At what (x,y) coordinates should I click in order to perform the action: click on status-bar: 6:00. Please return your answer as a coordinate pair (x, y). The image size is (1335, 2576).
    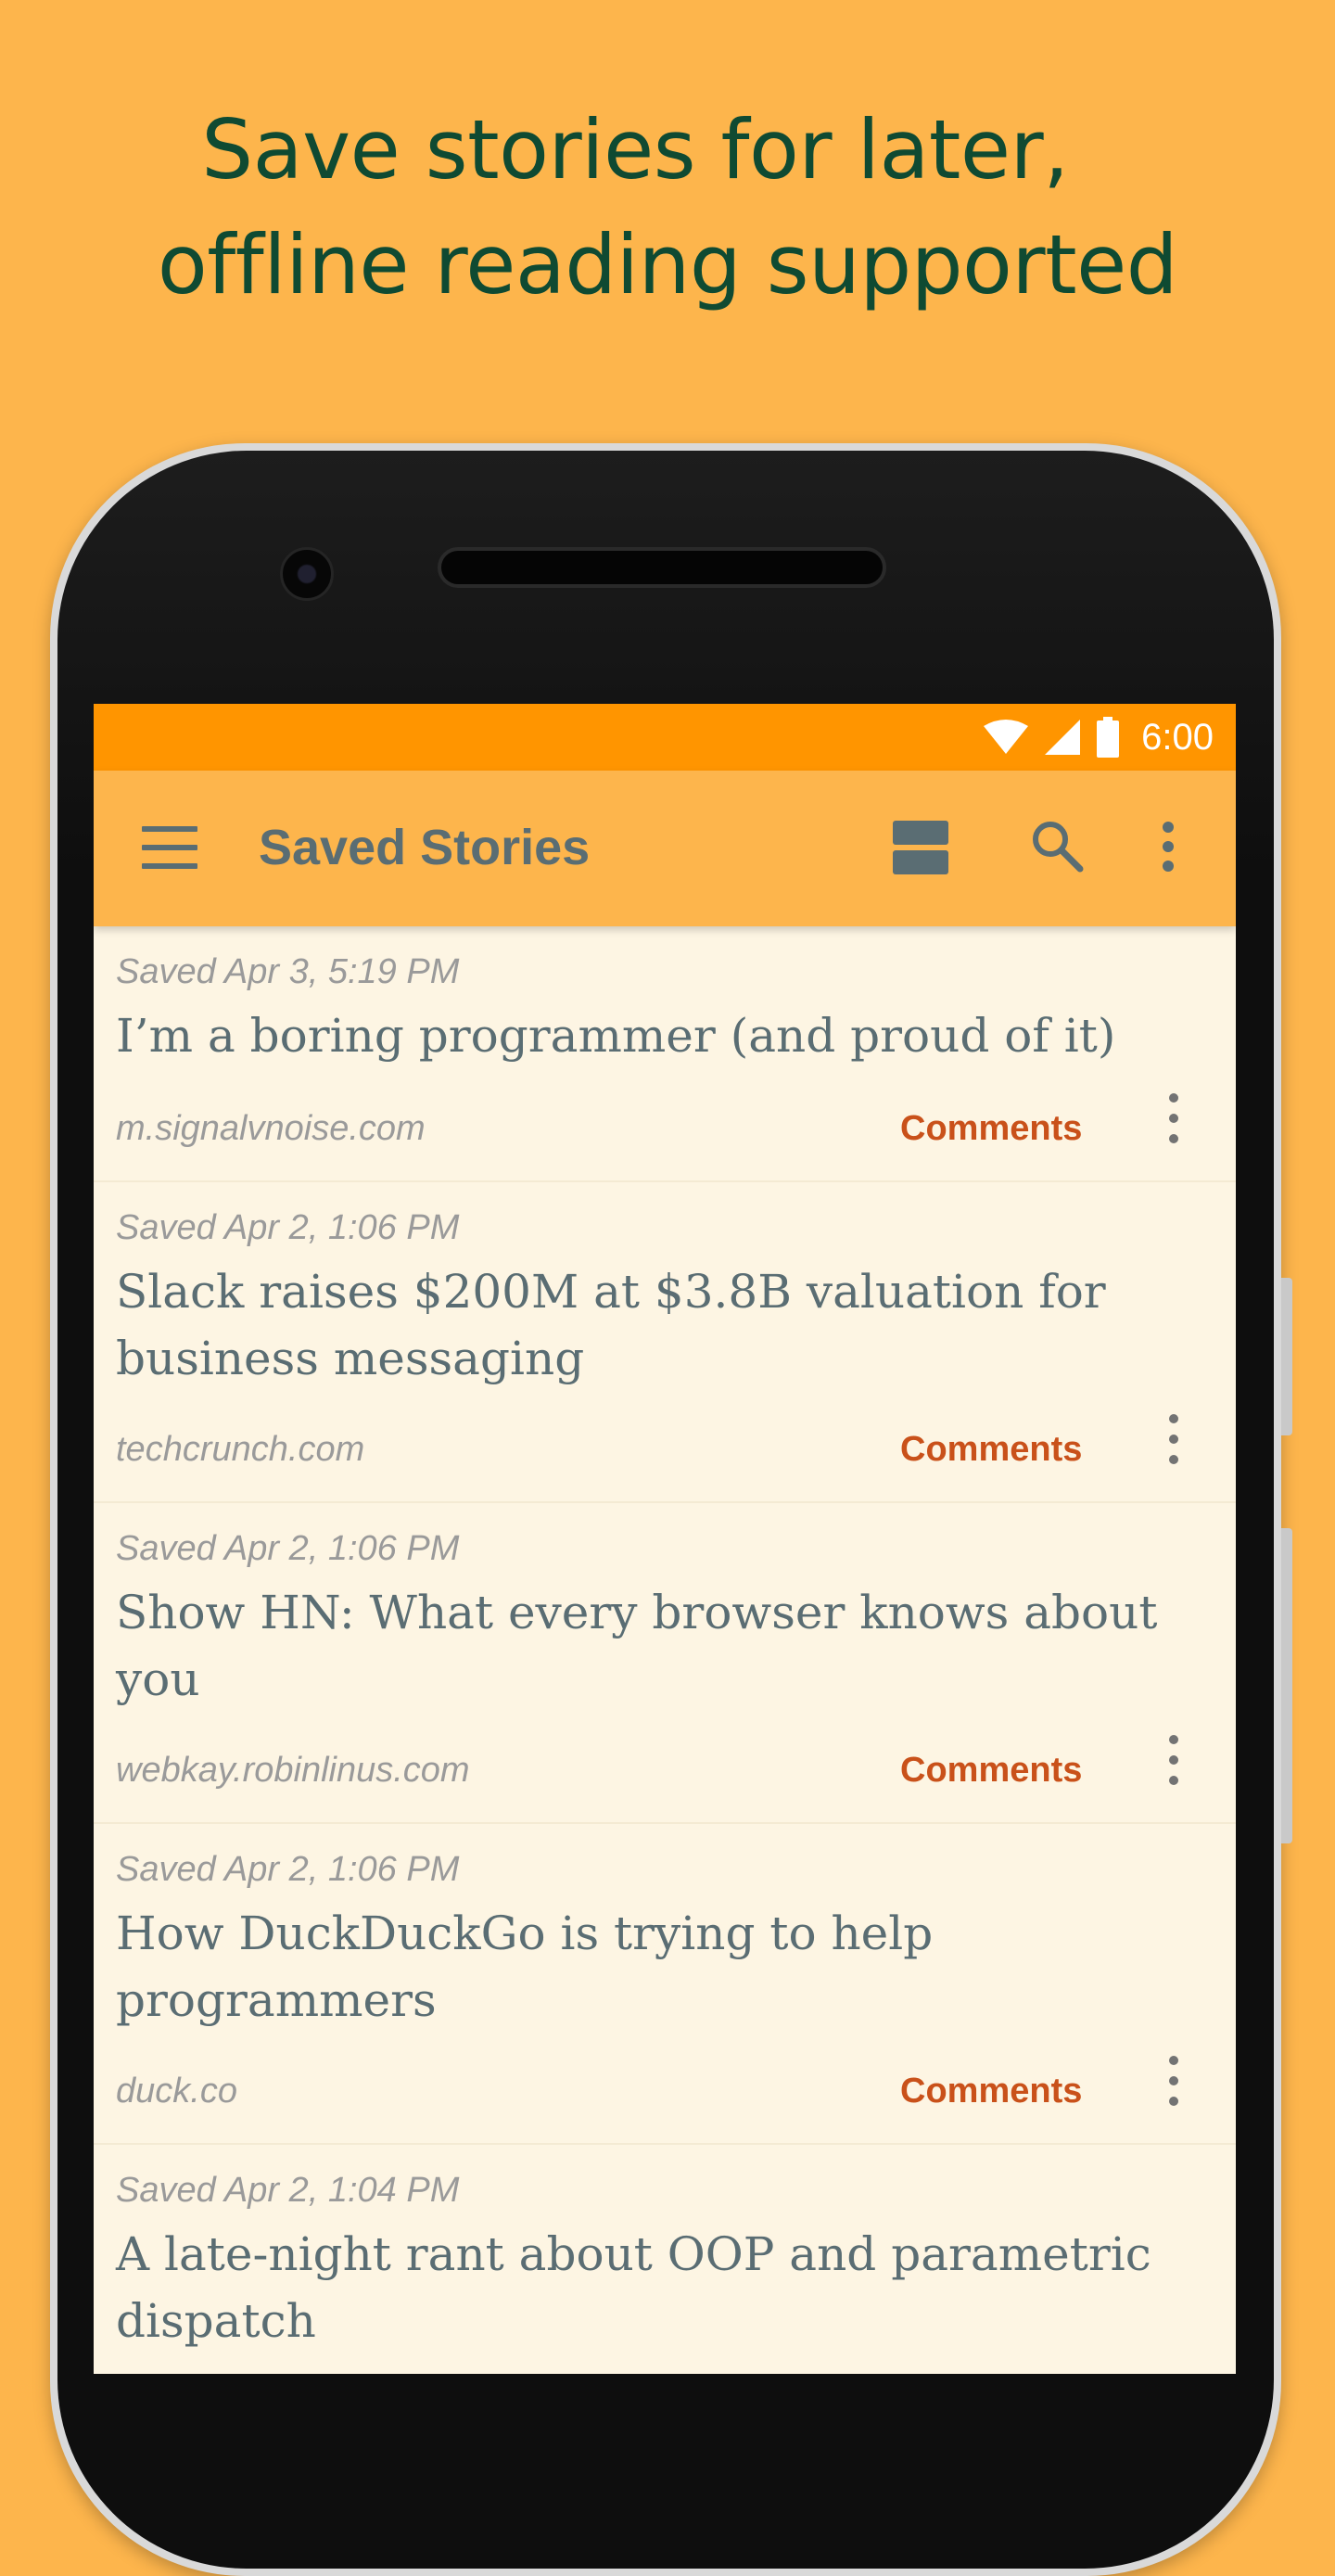
    Looking at the image, I should click on (665, 737).